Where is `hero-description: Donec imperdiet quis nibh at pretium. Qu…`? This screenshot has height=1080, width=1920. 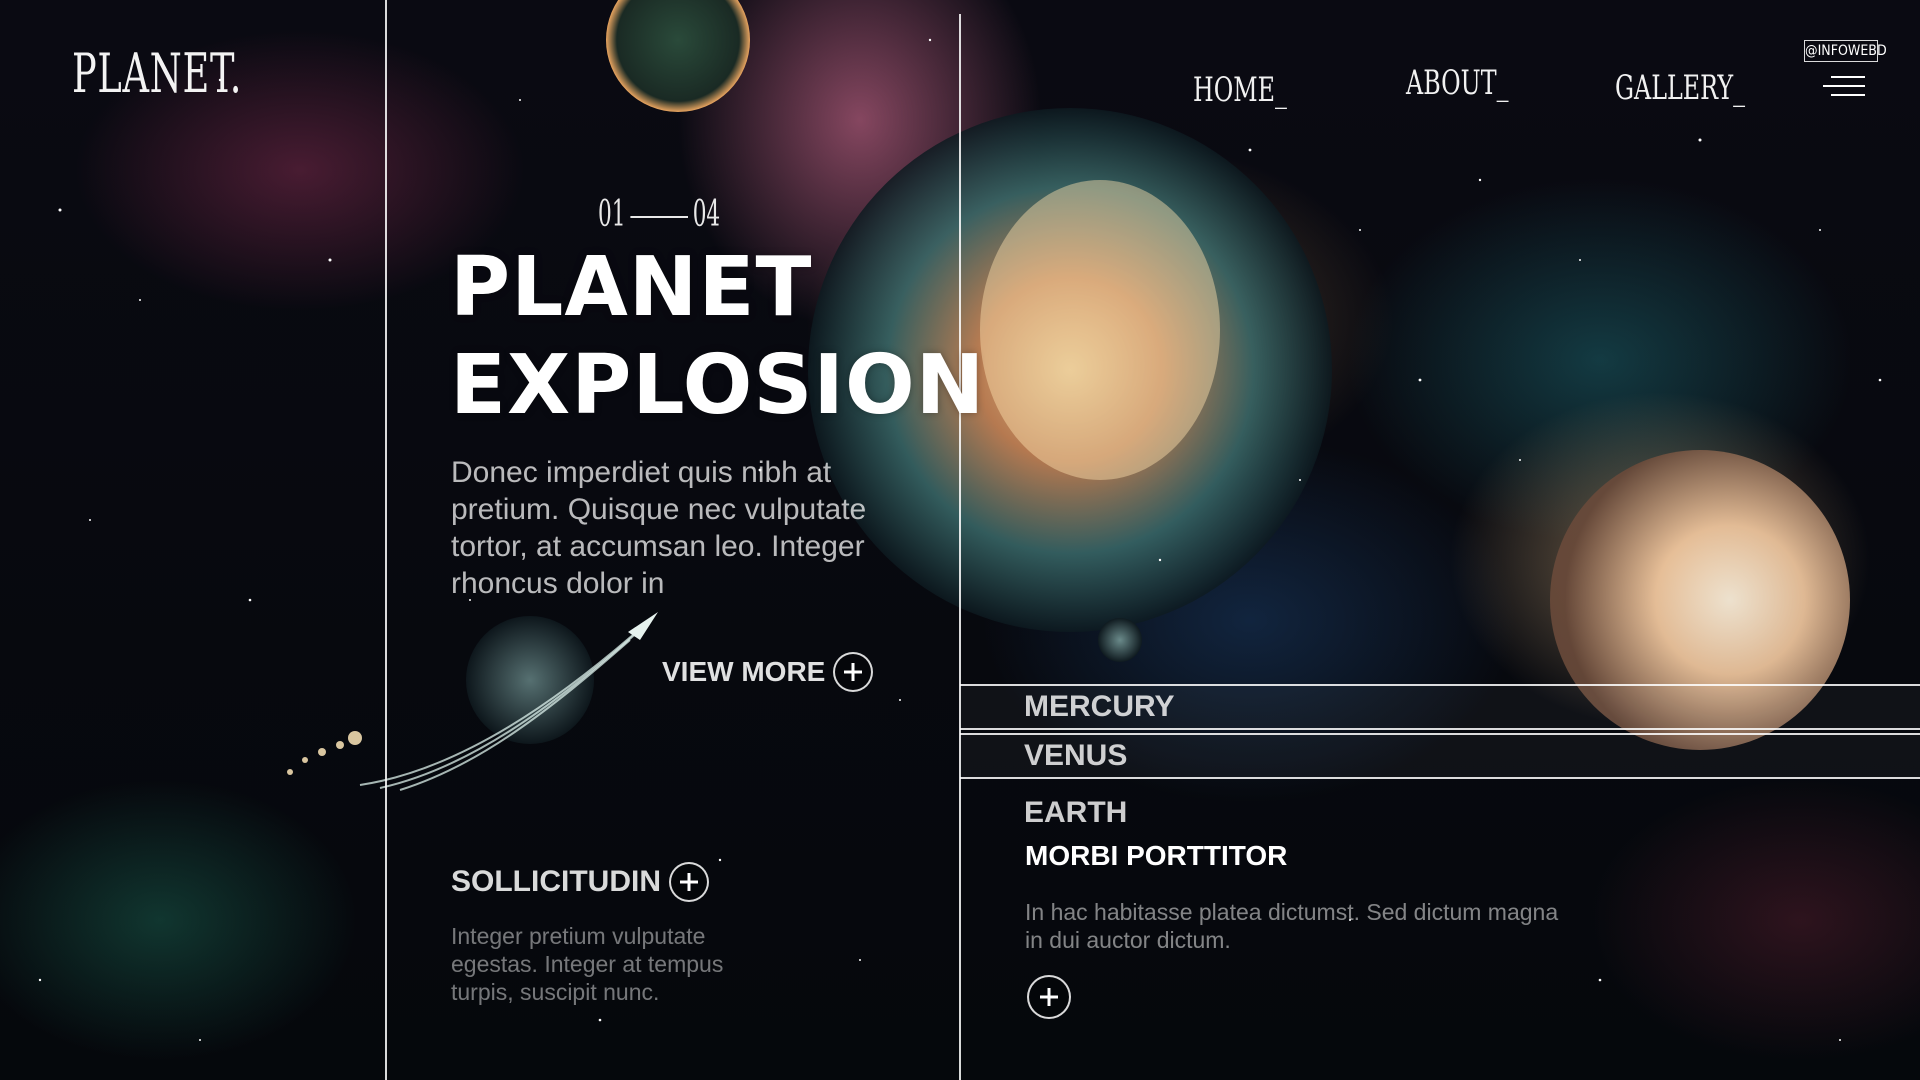 hero-description: Donec imperdiet quis nibh at pretium. Qu… is located at coordinates (659, 528).